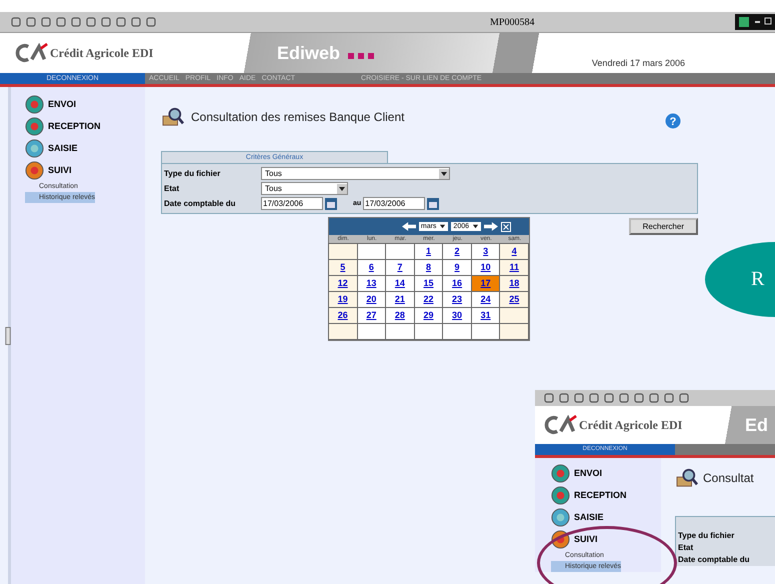 This screenshot has width=775, height=584. I want to click on window-title: MP000584, so click(513, 22).